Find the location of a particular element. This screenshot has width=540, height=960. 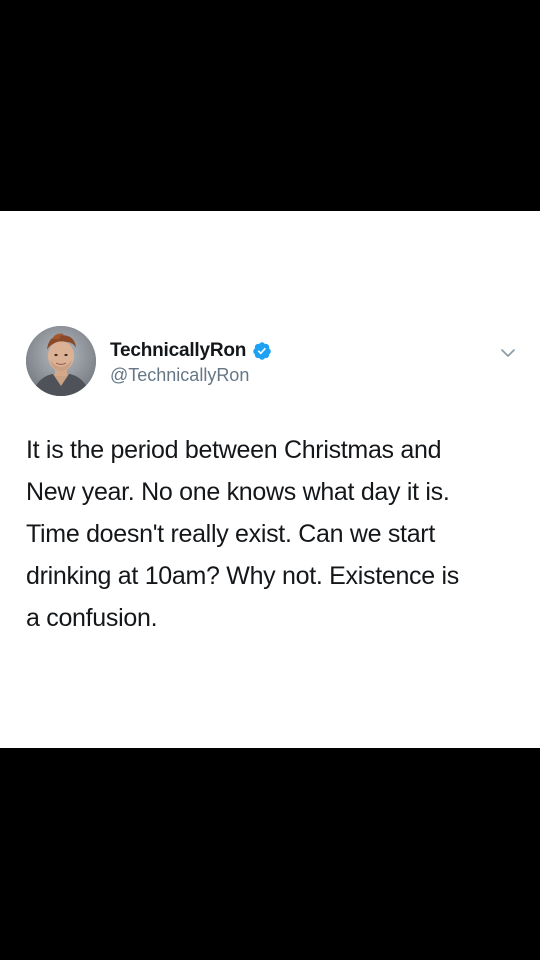

avatar is located at coordinates (61, 361).